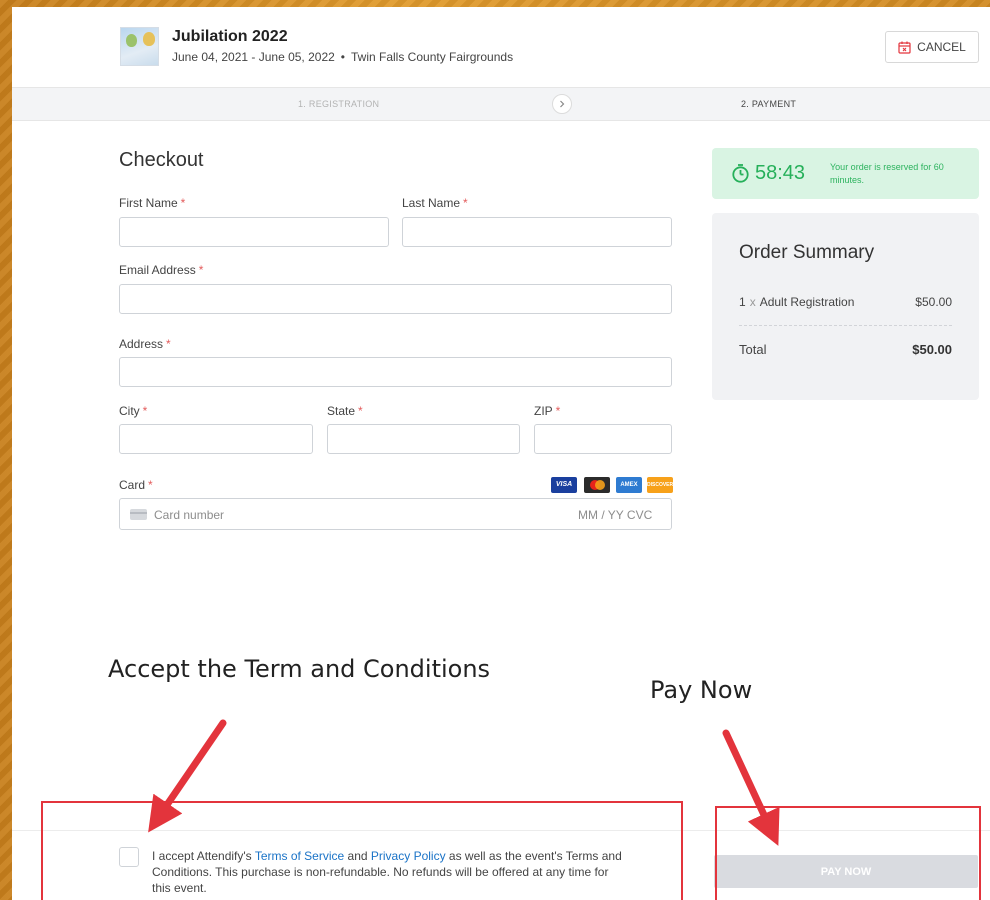  What do you see at coordinates (254, 232) in the screenshot?
I see `first-name-input` at bounding box center [254, 232].